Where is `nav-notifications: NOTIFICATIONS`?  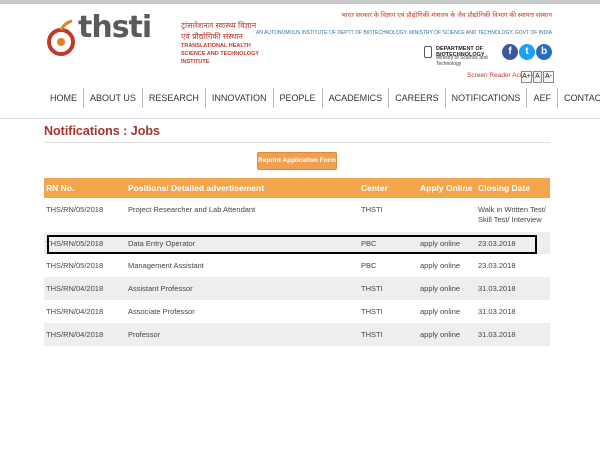
nav-notifications: NOTIFICATIONS is located at coordinates (487, 98).